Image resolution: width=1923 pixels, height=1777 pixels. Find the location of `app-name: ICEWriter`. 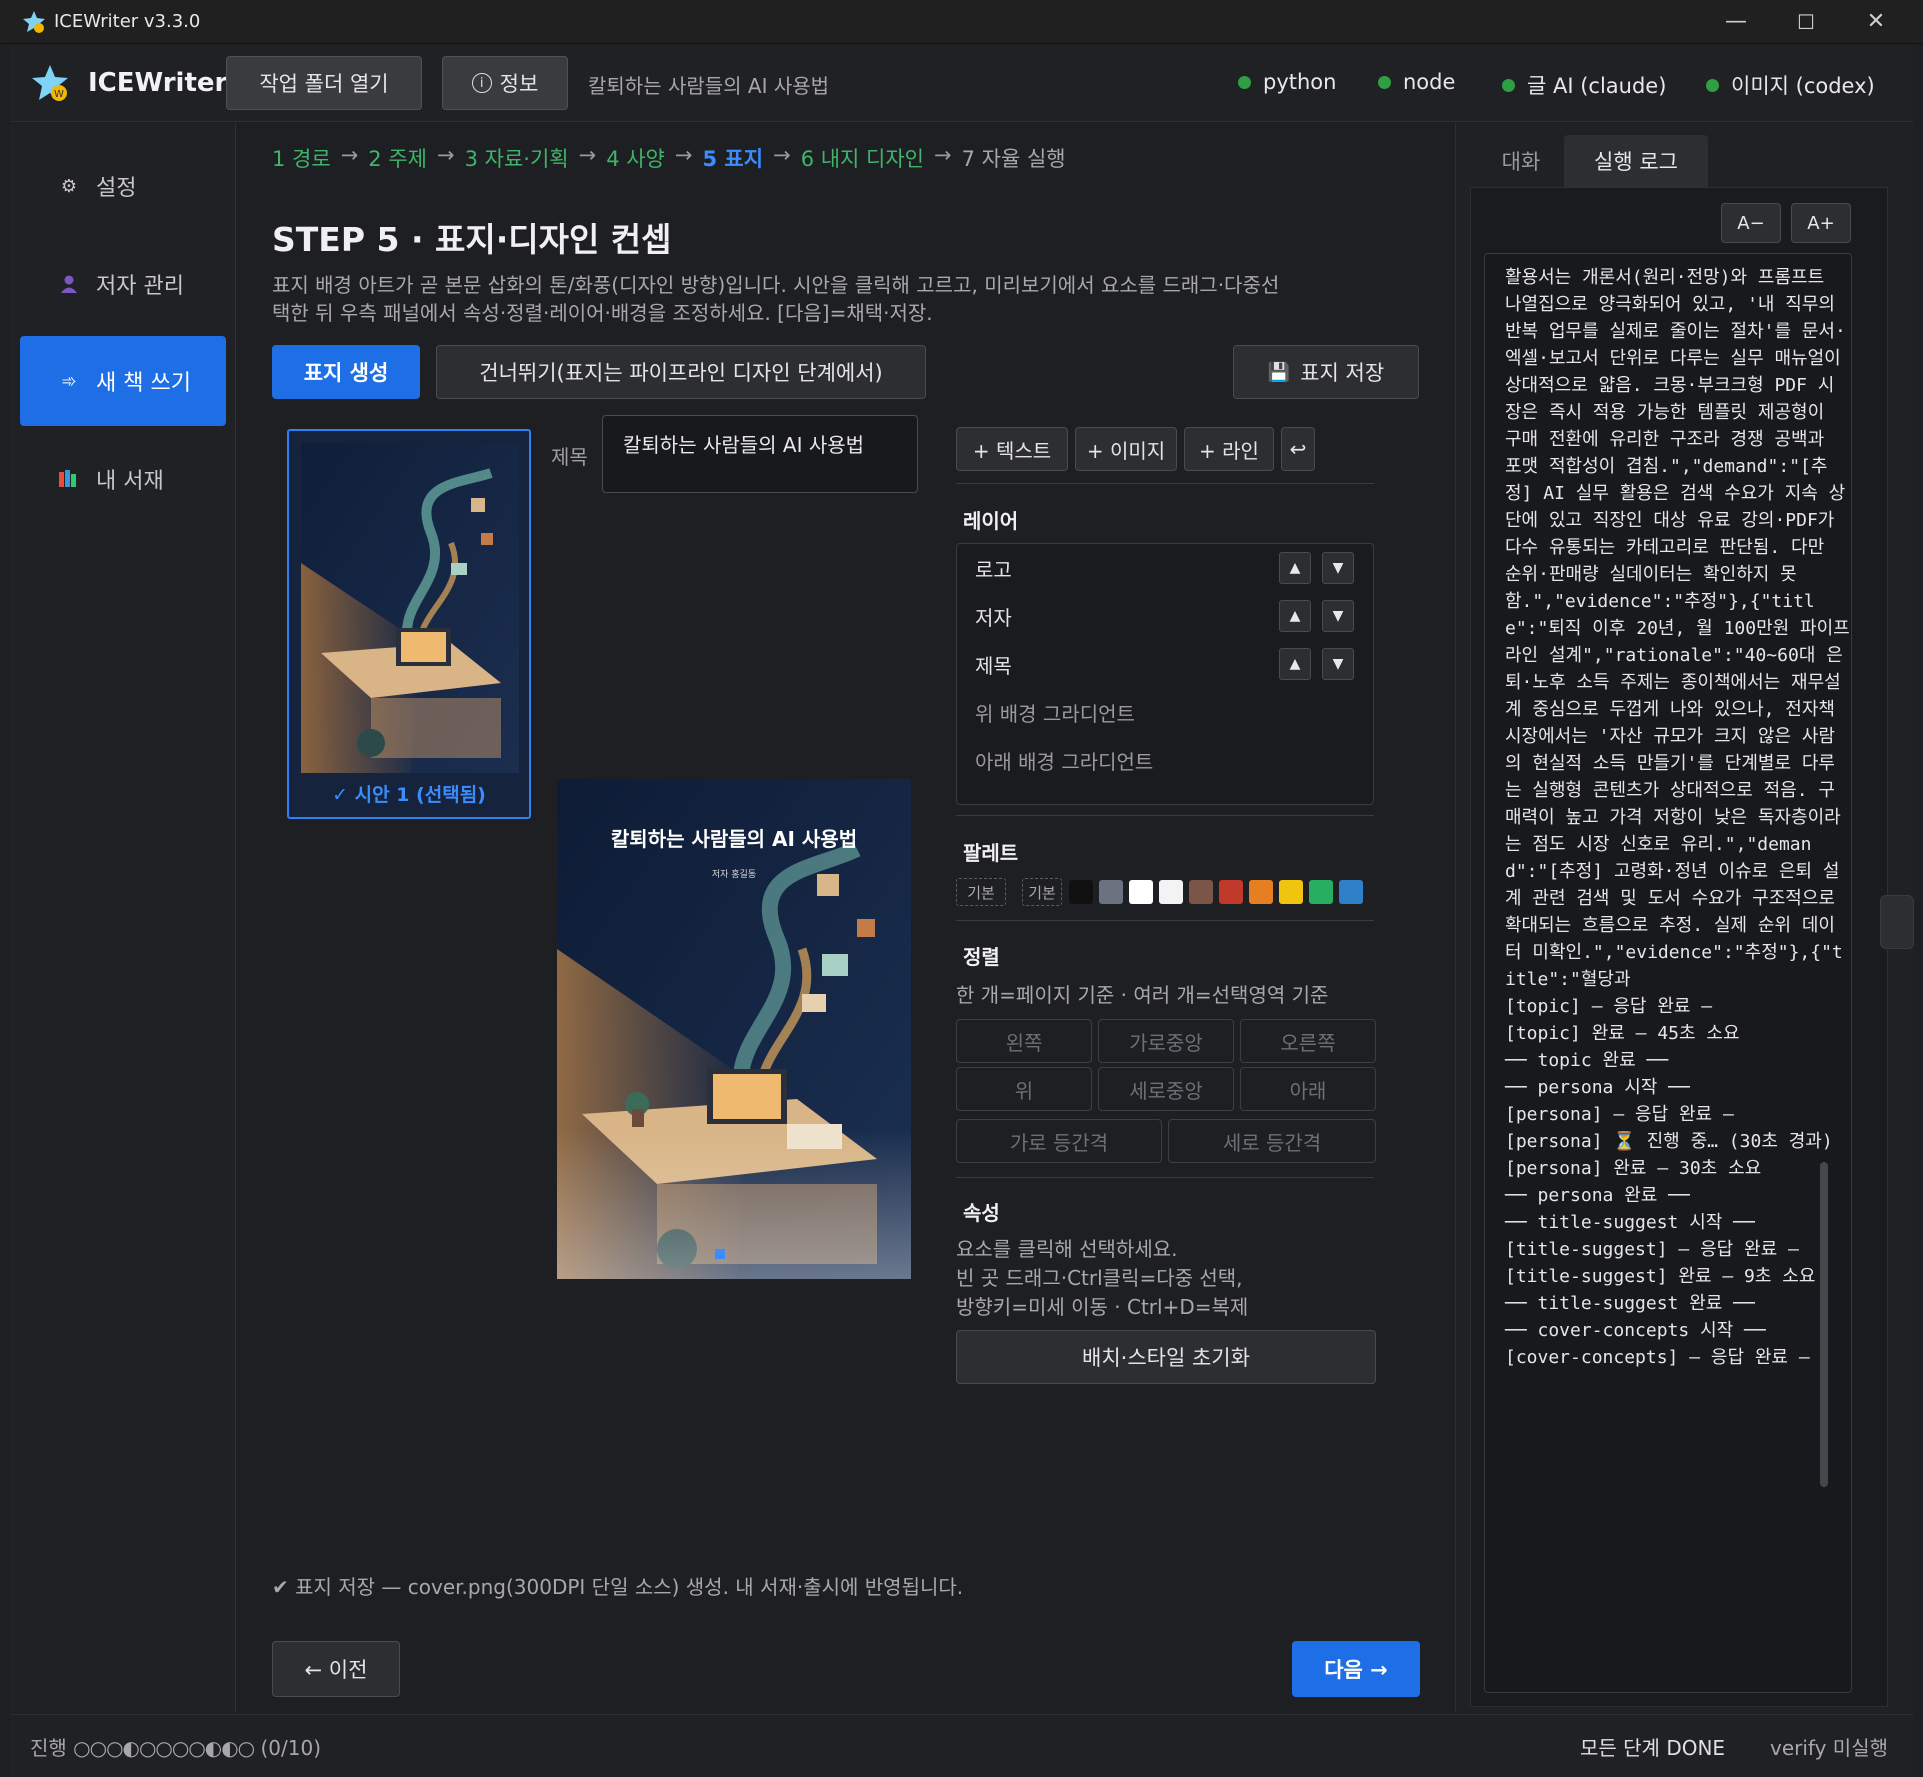

app-name: ICEWriter is located at coordinates (158, 83).